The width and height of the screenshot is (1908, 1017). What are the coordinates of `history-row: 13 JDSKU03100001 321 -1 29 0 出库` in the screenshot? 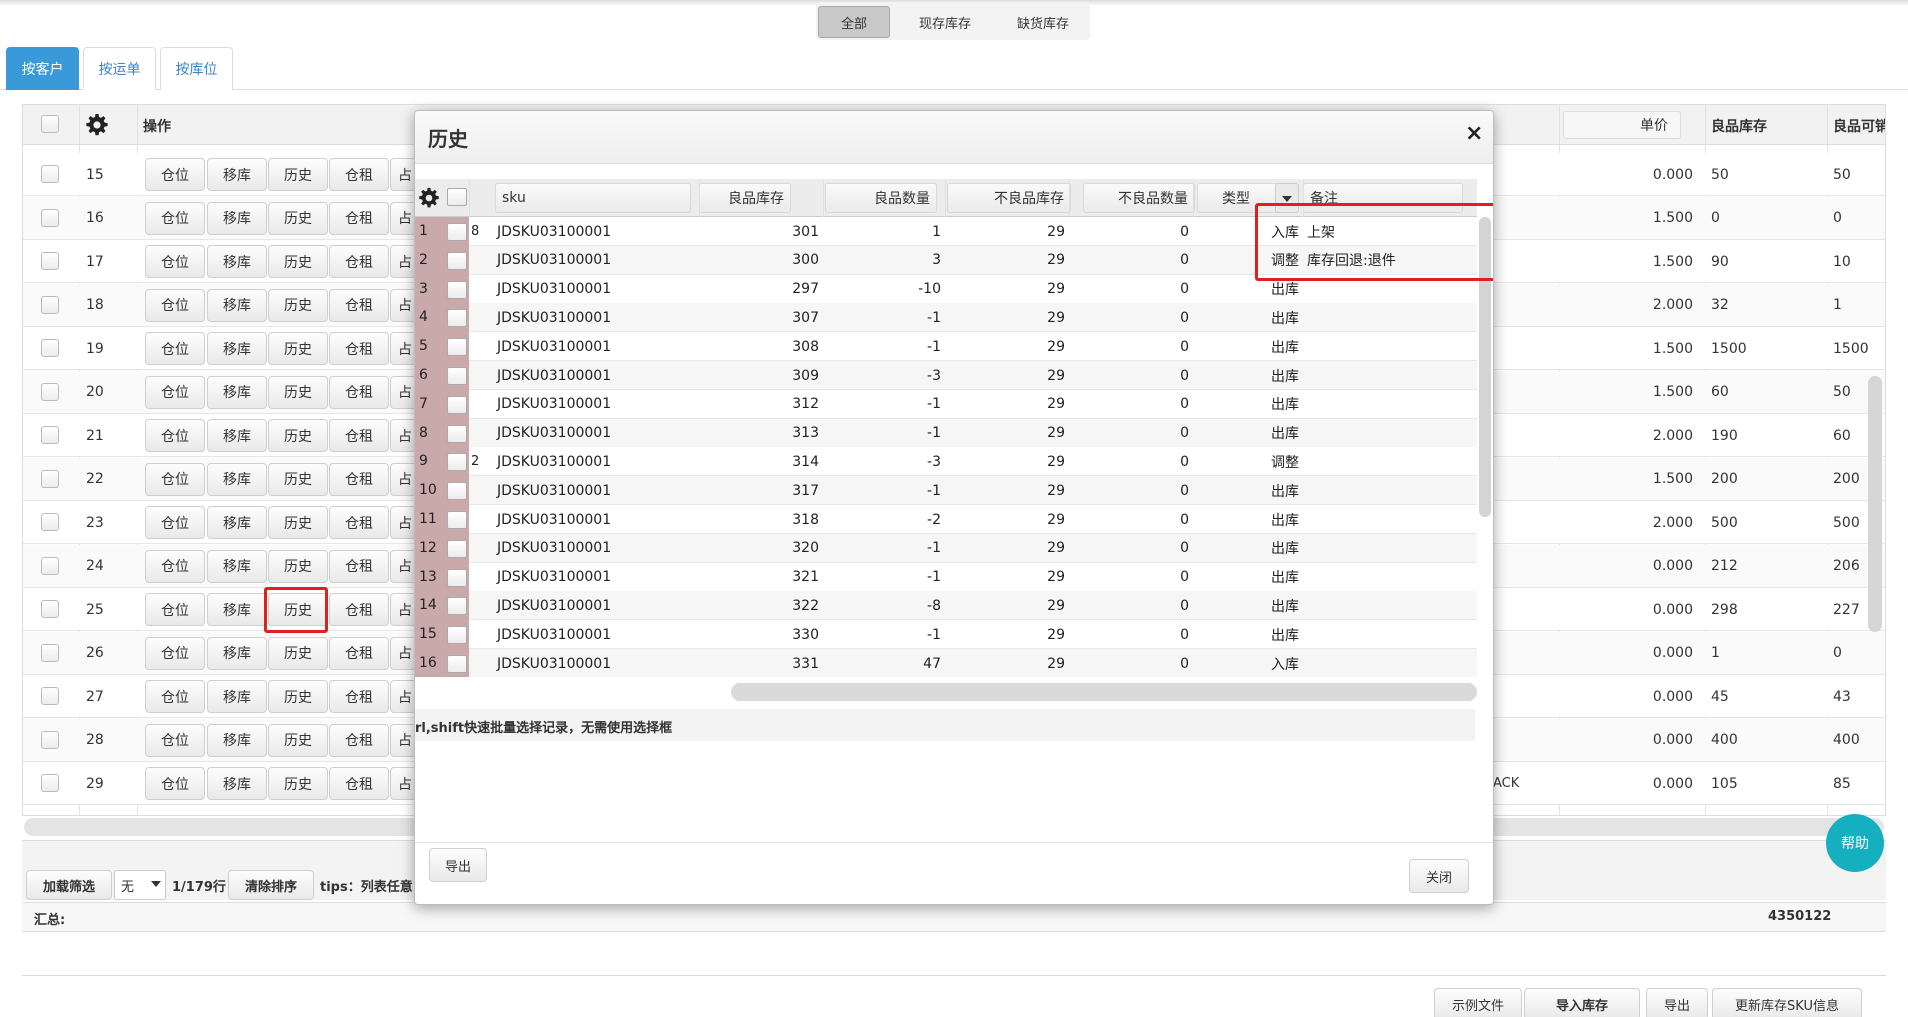 It's located at (946, 577).